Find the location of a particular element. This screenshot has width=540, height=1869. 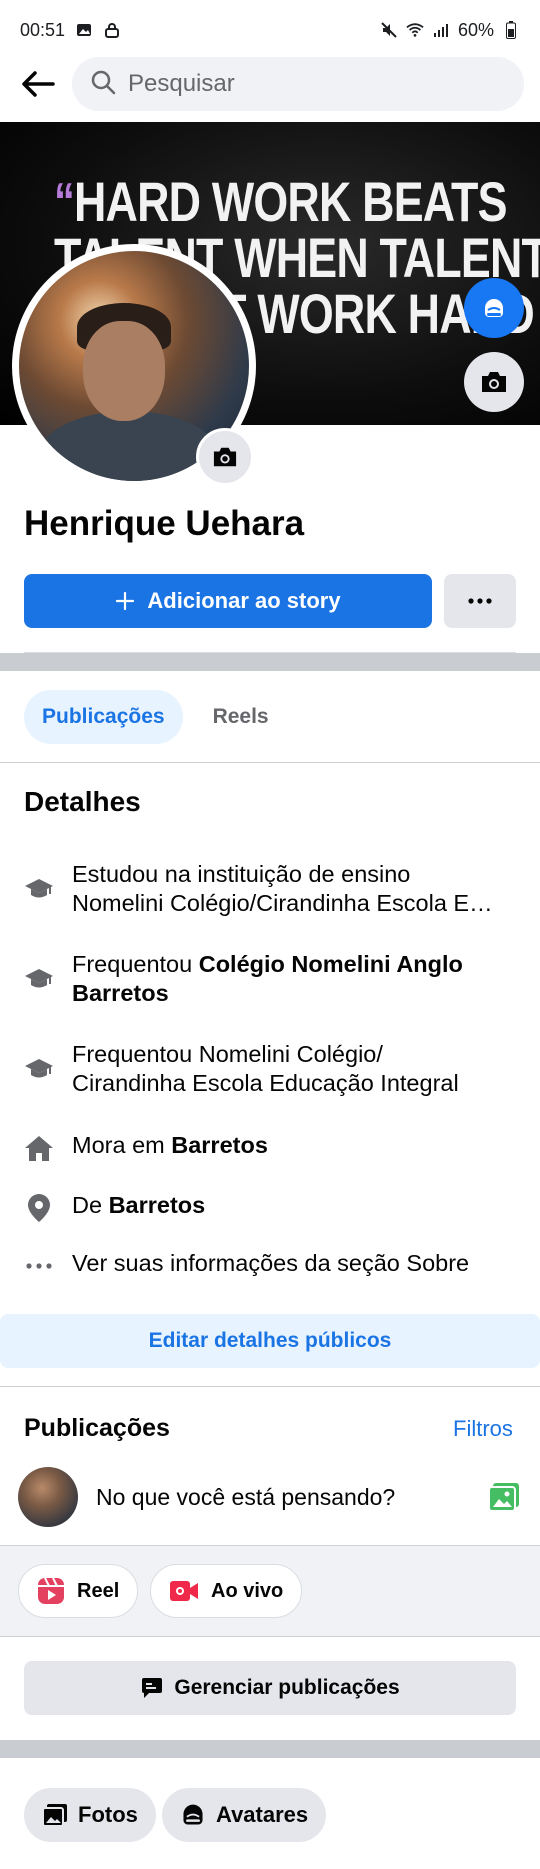

post-composer: No que você está pensando? is located at coordinates (270, 1497).